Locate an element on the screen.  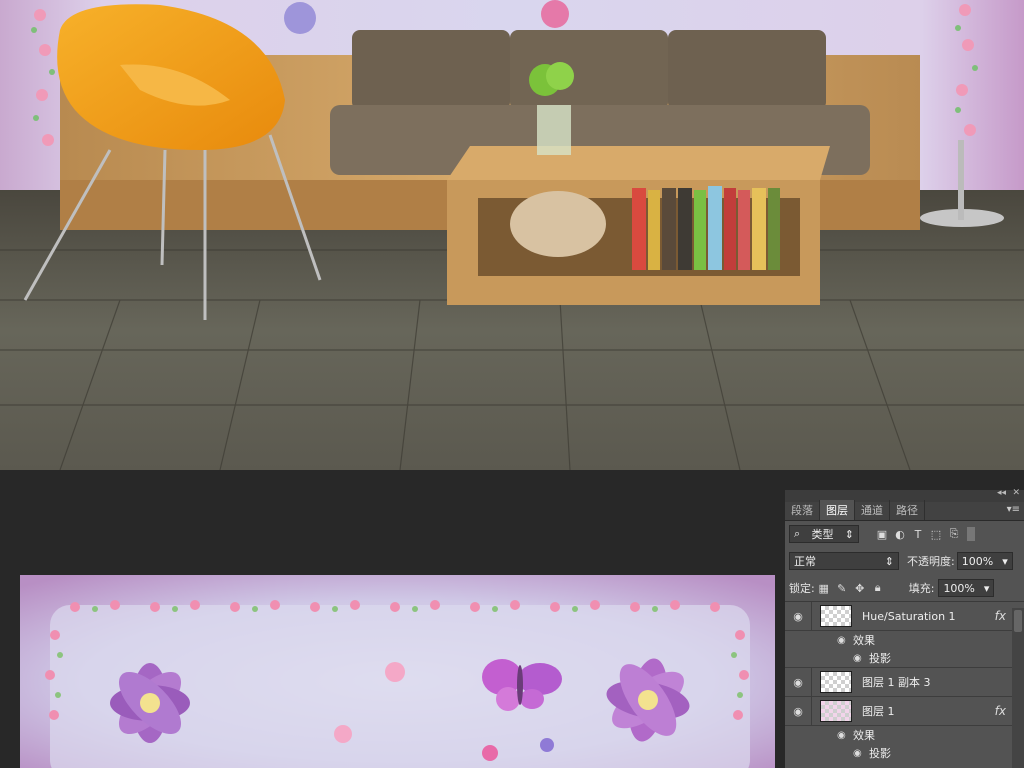
lock-paint-icon: ✎ is located at coordinates (842, 588).